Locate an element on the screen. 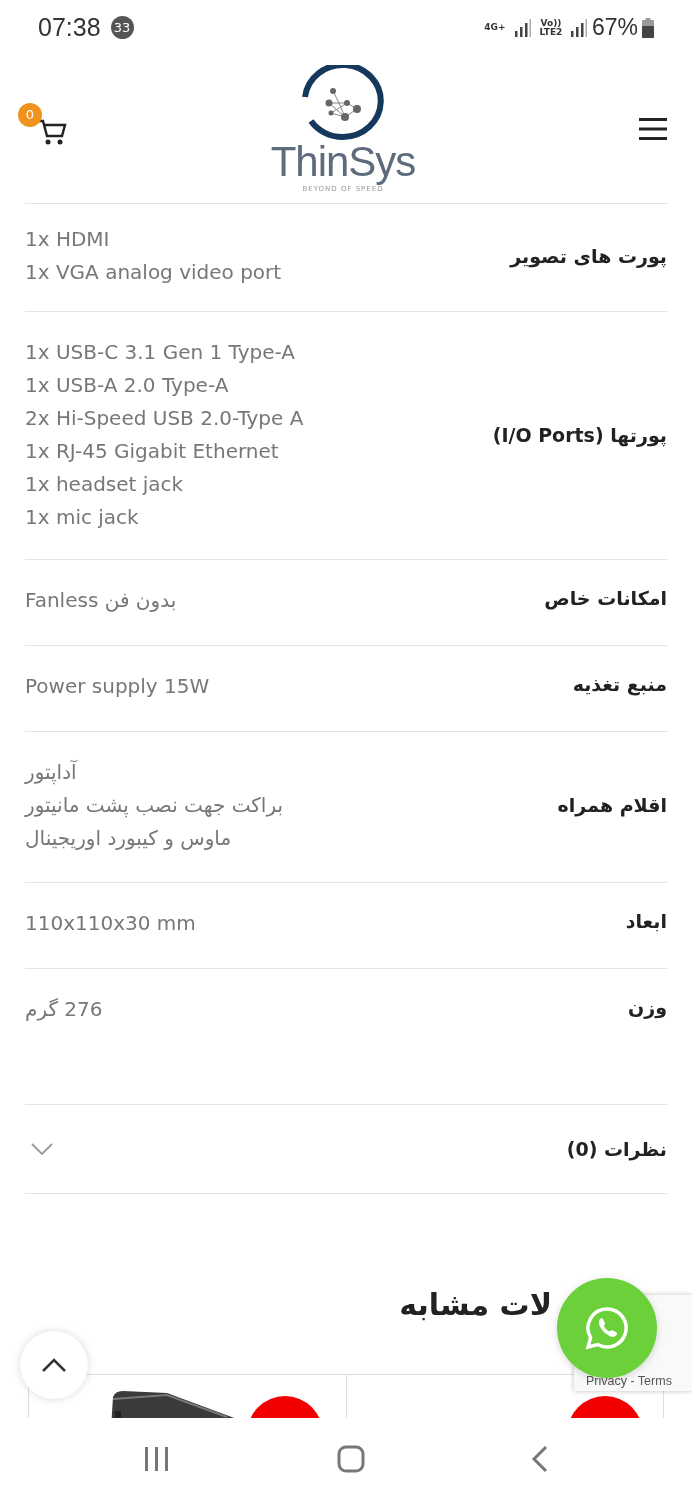  battery-icon is located at coordinates (648, 27).